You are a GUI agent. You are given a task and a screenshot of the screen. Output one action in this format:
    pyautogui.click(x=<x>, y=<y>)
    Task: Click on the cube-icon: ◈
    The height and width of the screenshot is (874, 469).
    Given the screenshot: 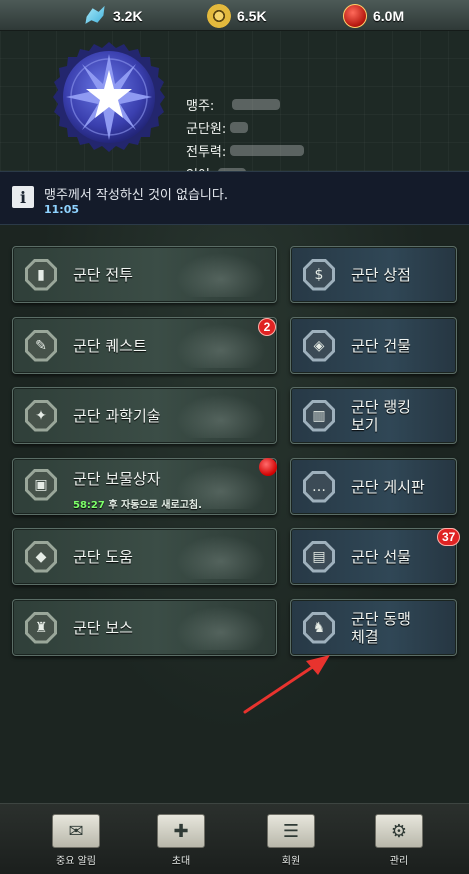 What is the action you would take?
    pyautogui.click(x=319, y=345)
    